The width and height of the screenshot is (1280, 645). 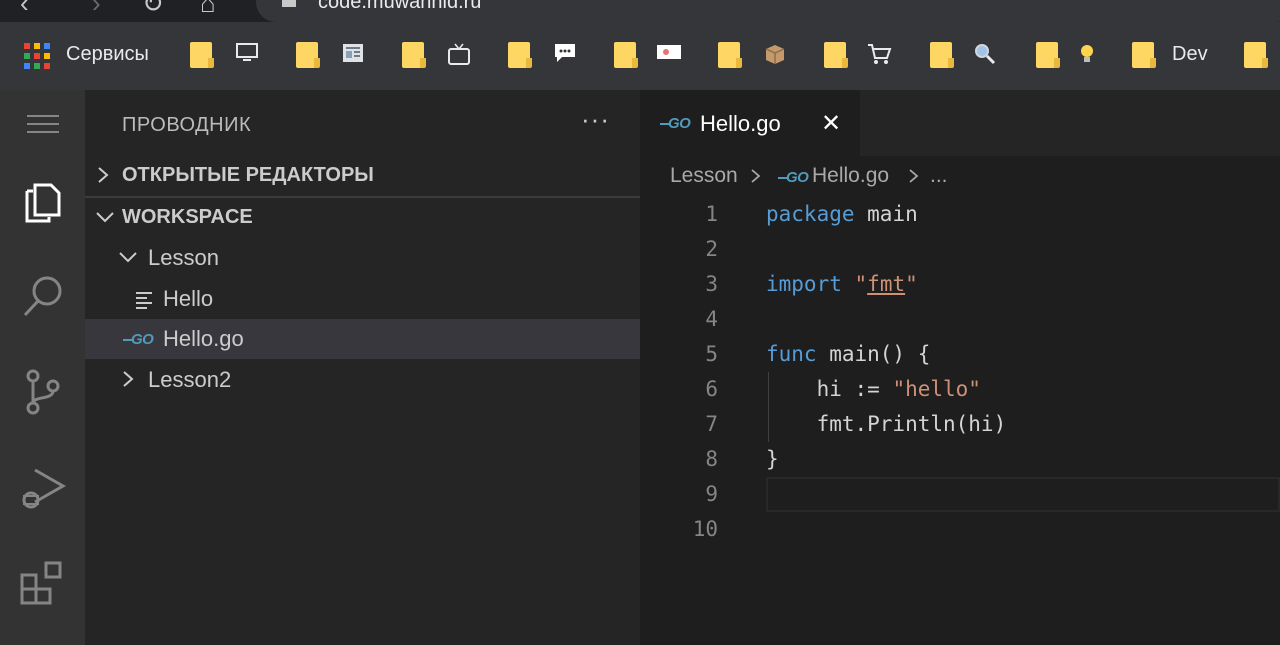 I want to click on tv-icon, so click(x=459, y=55).